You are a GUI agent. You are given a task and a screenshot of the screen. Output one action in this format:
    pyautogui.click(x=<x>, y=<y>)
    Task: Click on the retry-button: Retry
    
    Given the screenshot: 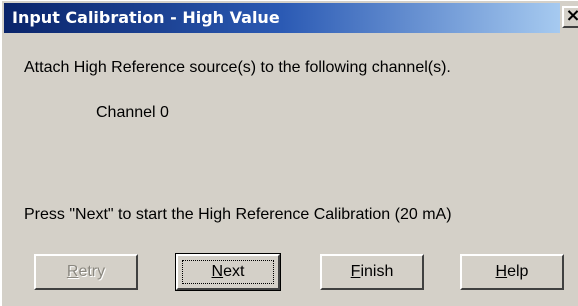 What is the action you would take?
    pyautogui.click(x=86, y=272)
    